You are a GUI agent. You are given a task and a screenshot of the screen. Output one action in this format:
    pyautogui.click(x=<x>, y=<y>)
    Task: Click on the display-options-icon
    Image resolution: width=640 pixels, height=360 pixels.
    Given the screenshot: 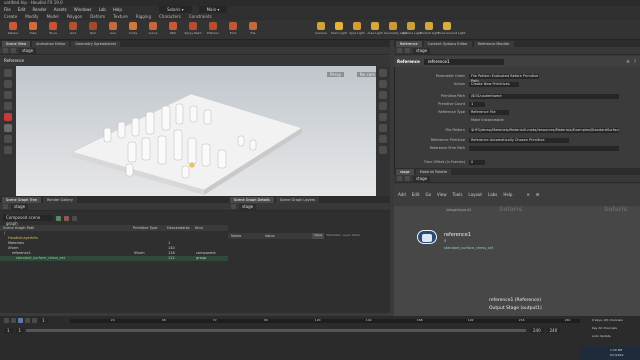 What is the action you would take?
    pyautogui.click(x=383, y=73)
    